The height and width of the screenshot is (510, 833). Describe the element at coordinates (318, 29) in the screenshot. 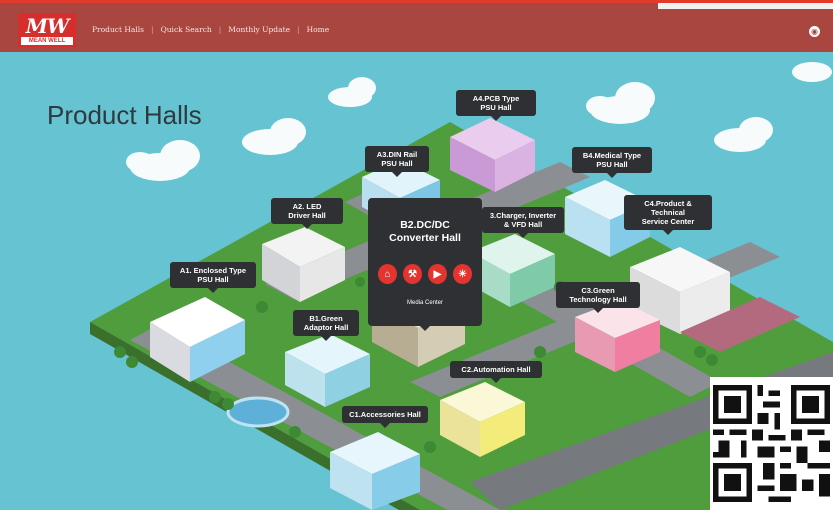

I see `nav-home: Home` at that location.